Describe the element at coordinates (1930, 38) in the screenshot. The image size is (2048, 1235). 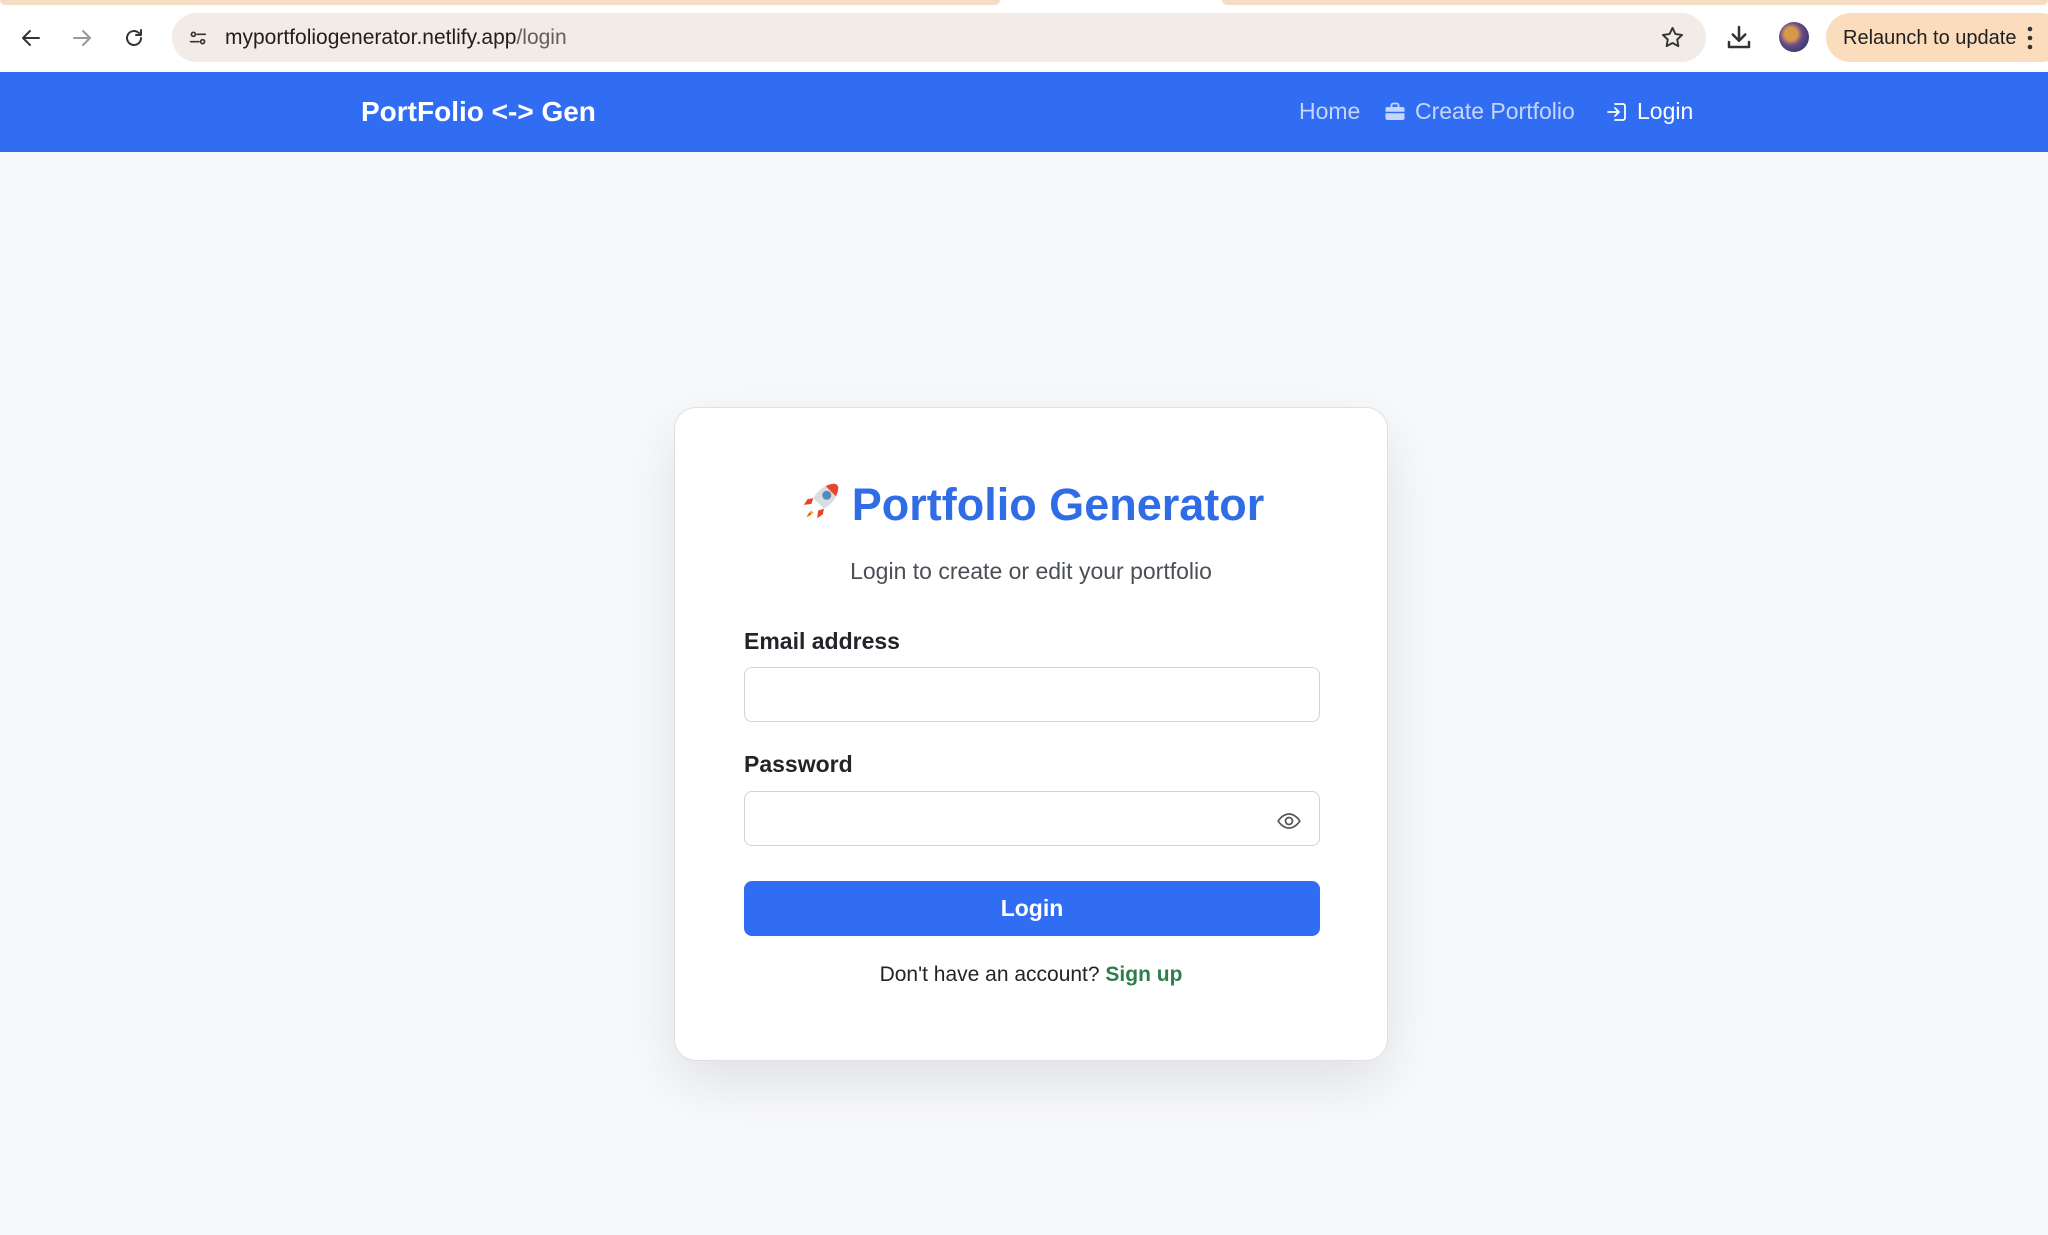
I see `relaunch-label: Relaunch to update` at that location.